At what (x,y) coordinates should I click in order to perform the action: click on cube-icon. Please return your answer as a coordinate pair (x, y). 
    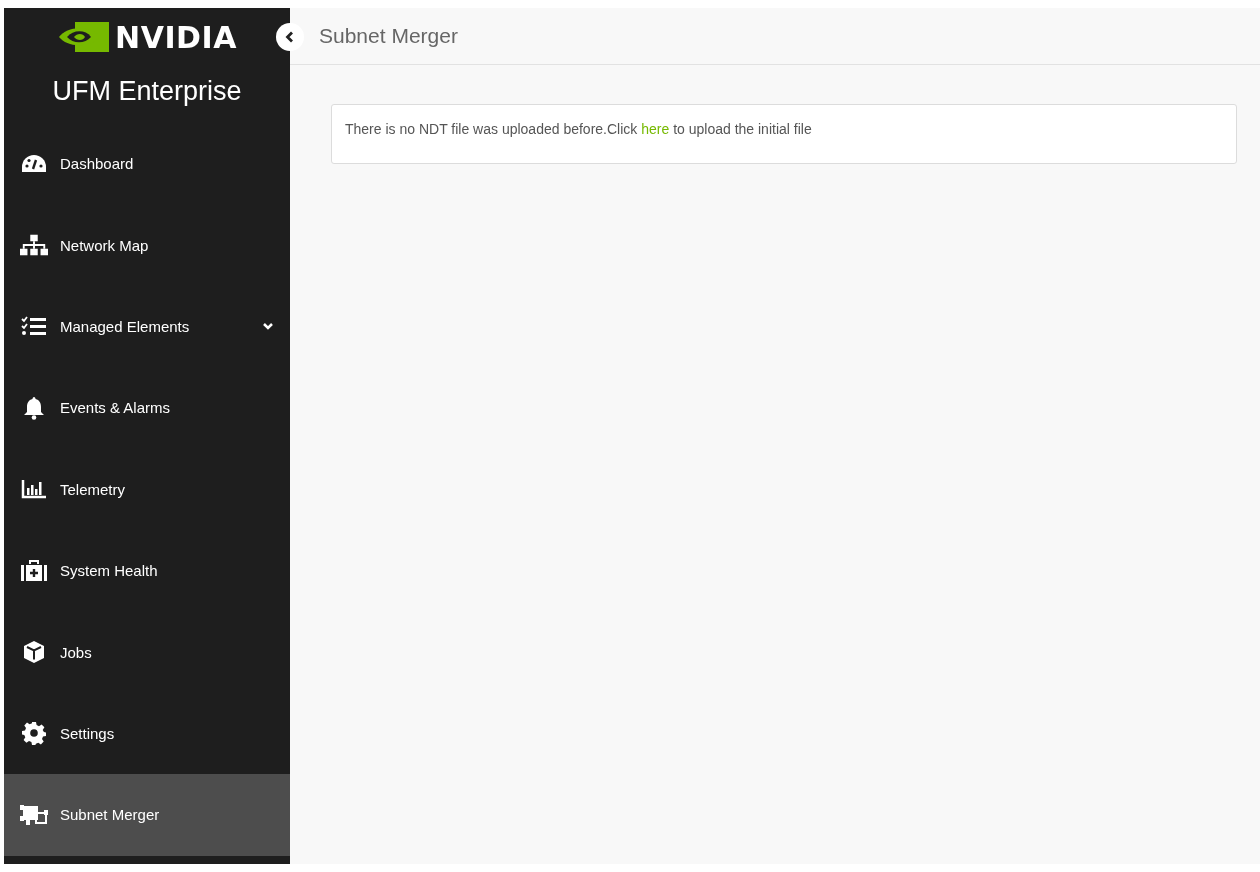
    Looking at the image, I should click on (34, 652).